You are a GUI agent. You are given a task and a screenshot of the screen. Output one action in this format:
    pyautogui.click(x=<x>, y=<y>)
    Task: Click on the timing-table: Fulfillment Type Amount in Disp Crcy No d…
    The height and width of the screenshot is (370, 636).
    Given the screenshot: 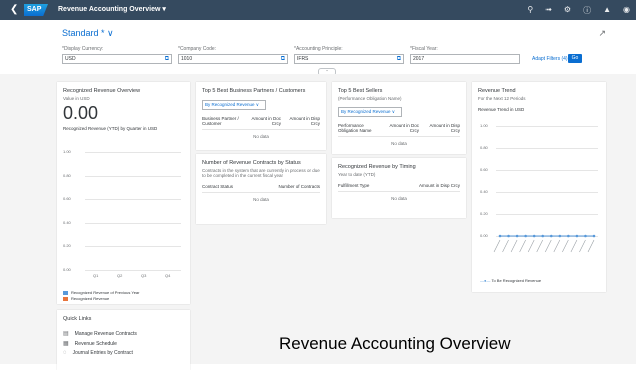 What is the action you would take?
    pyautogui.click(x=399, y=194)
    